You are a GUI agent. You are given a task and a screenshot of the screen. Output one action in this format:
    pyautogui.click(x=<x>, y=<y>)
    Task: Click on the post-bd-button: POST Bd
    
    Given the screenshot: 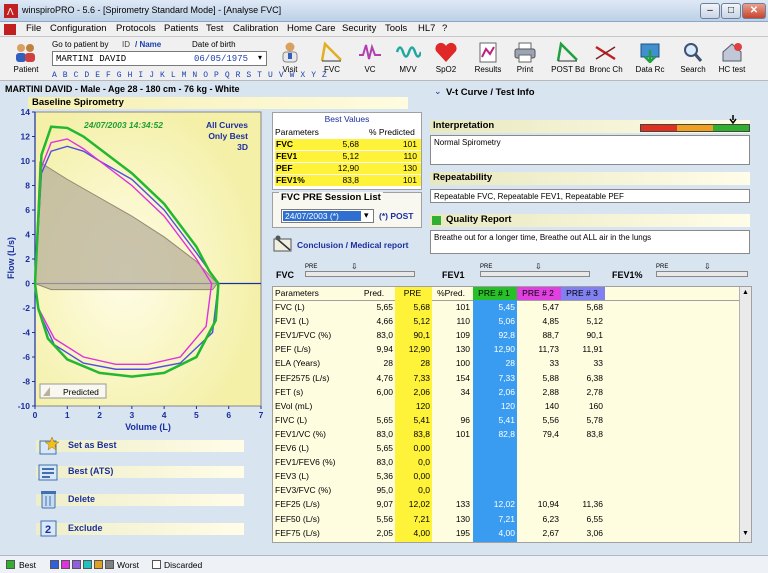 What is the action you would take?
    pyautogui.click(x=568, y=59)
    